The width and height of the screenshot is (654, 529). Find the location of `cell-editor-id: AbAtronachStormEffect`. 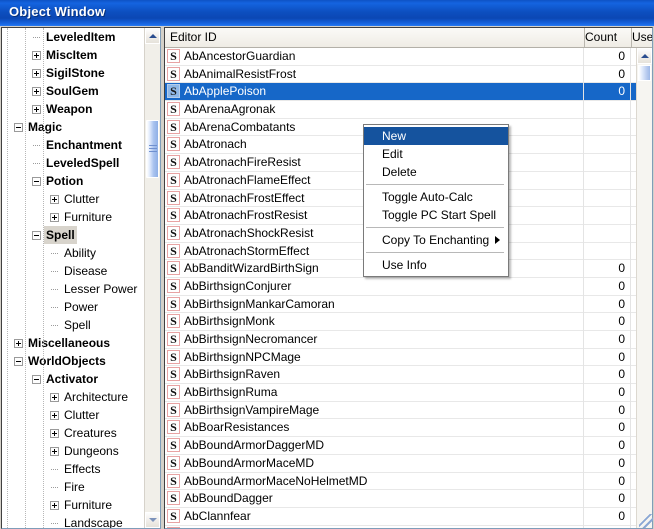

cell-editor-id: AbAtronachStormEffect is located at coordinates (247, 250).